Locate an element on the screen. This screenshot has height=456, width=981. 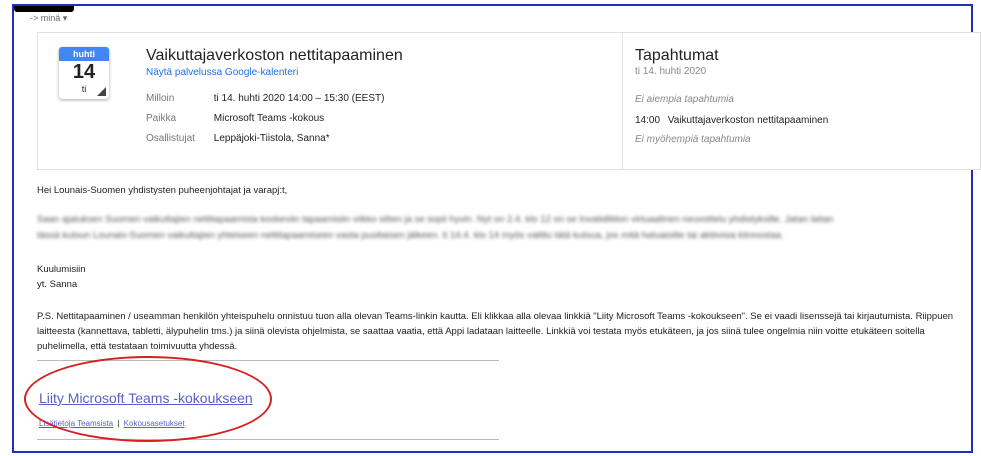
join-teams-meeting-link: Liity Microsoft Teams -kokoukseen is located at coordinates (146, 398).